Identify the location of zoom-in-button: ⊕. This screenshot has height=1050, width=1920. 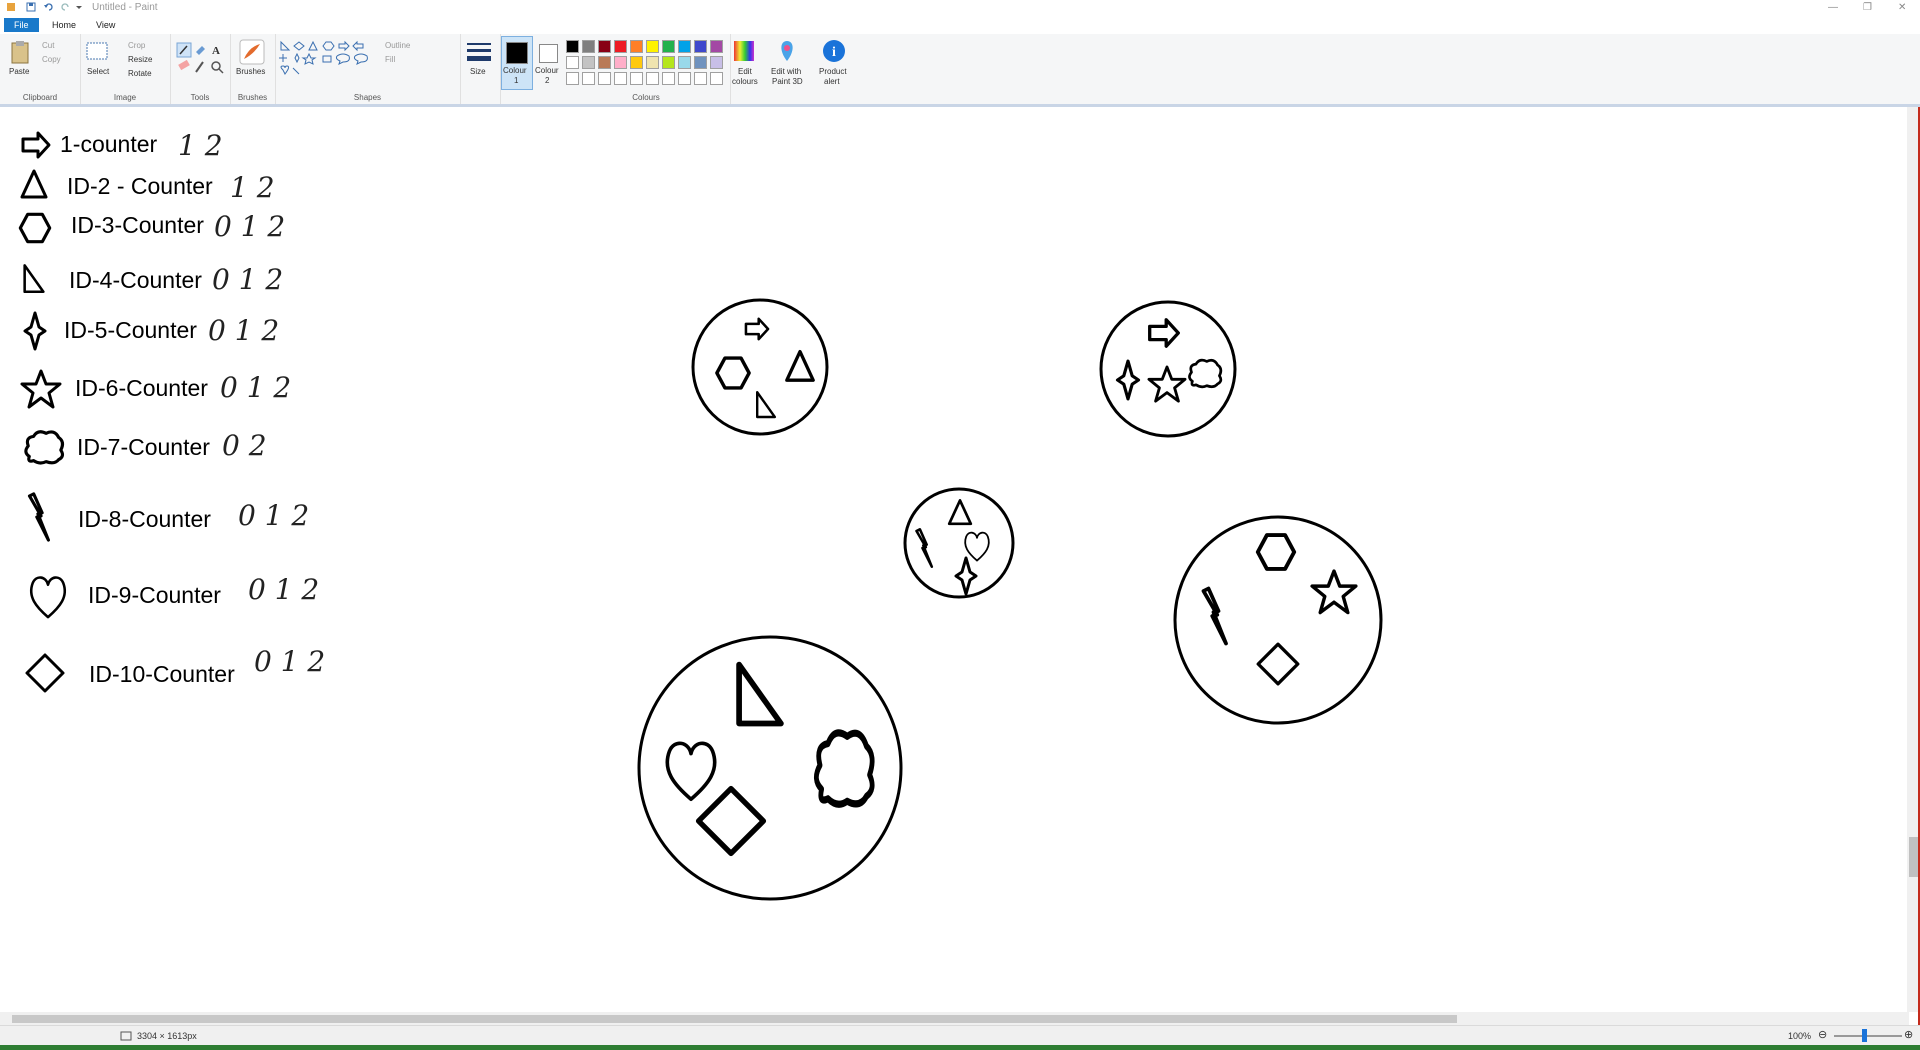
(1908, 1034).